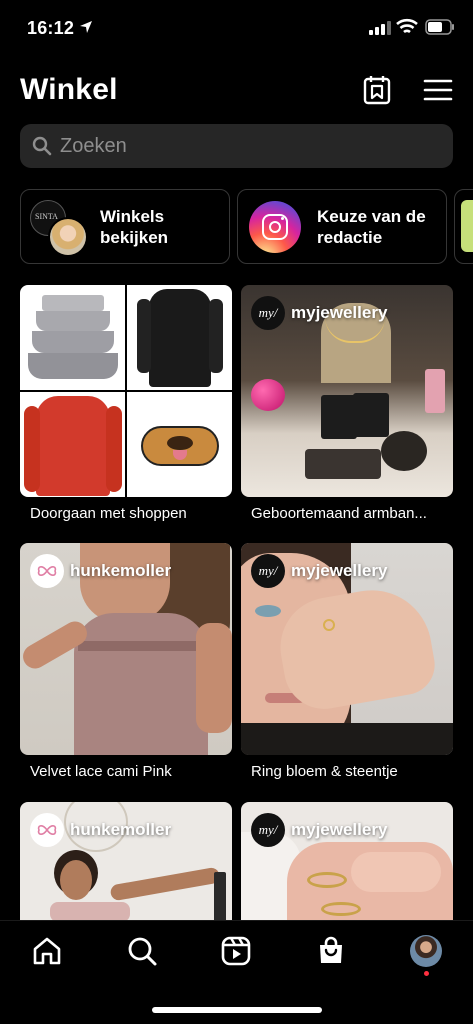  I want to click on wifi-icon, so click(407, 26).